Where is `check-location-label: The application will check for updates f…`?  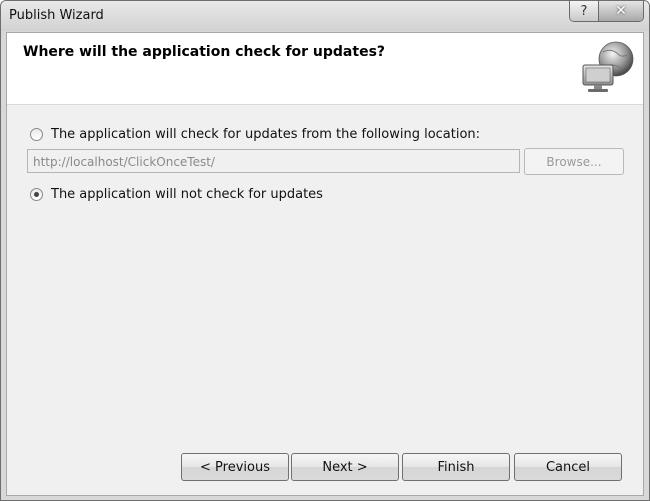 check-location-label: The application will check for updates f… is located at coordinates (266, 134).